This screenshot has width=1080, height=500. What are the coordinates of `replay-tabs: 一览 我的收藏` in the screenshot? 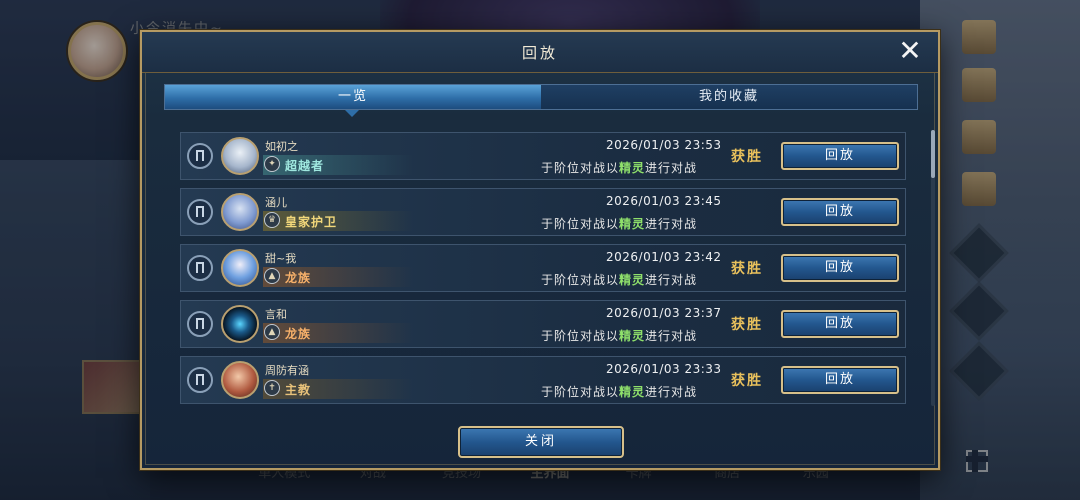 It's located at (541, 97).